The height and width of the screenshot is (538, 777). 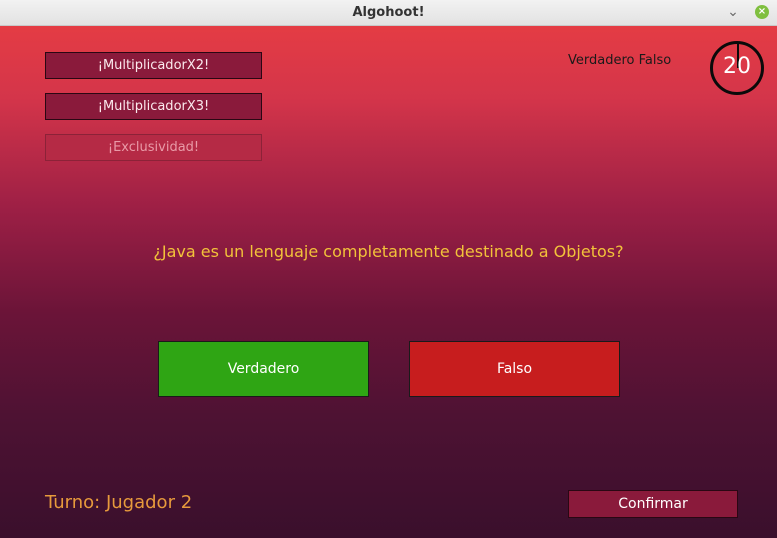 I want to click on timer-clock: 20, so click(x=737, y=68).